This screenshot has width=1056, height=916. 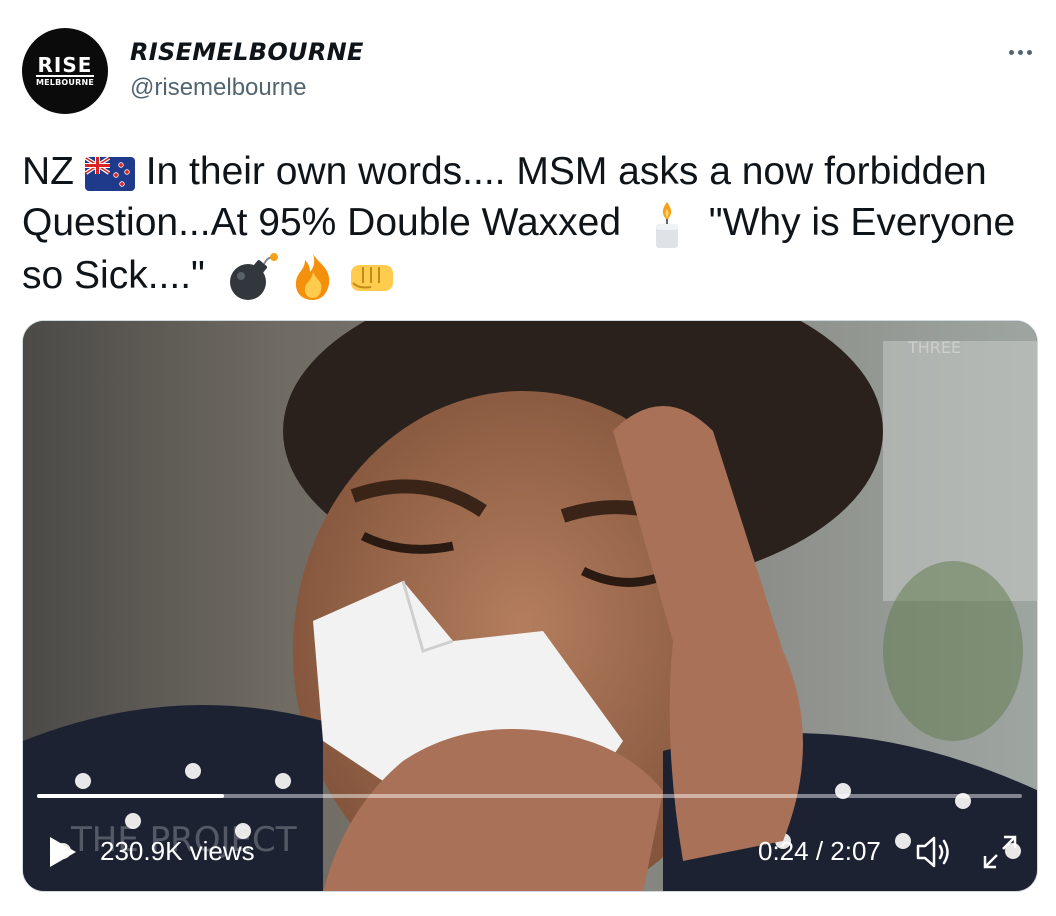 I want to click on play-button, so click(x=63, y=852).